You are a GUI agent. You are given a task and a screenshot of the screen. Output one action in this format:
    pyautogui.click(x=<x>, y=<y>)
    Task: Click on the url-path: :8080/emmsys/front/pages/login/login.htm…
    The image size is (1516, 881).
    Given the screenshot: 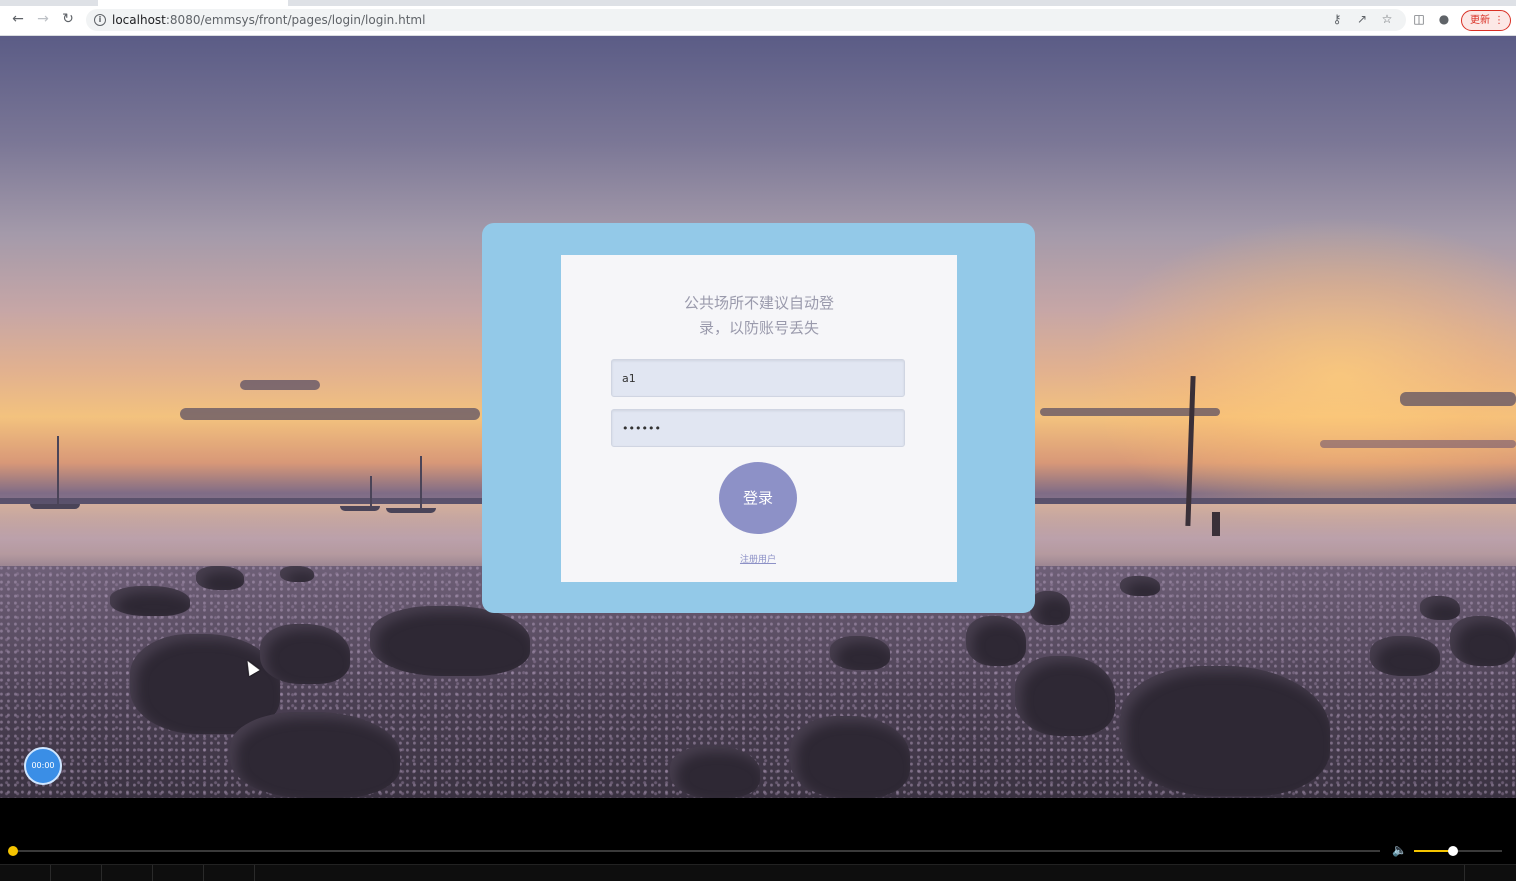 What is the action you would take?
    pyautogui.click(x=295, y=20)
    